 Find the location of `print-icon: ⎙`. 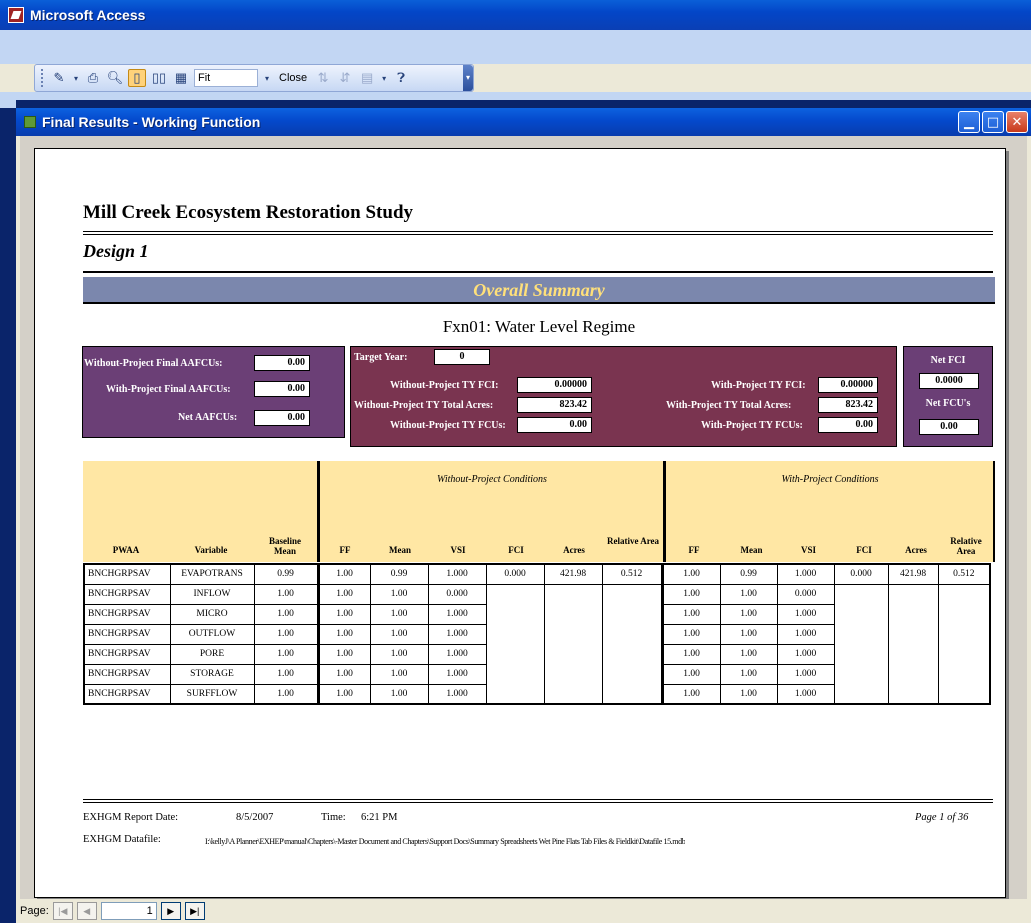

print-icon: ⎙ is located at coordinates (93, 78).